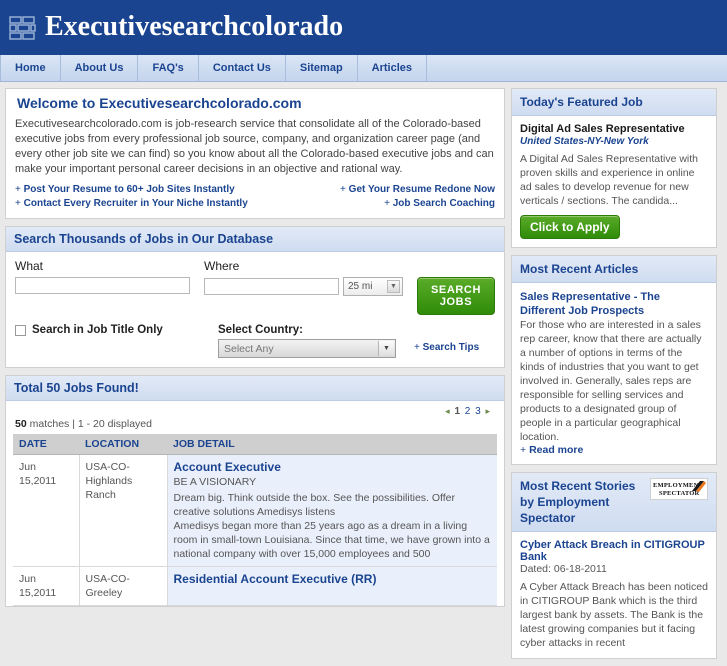 This screenshot has height=666, width=727. What do you see at coordinates (97, 330) in the screenshot?
I see `title-only-label: Search in Job Title Only` at bounding box center [97, 330].